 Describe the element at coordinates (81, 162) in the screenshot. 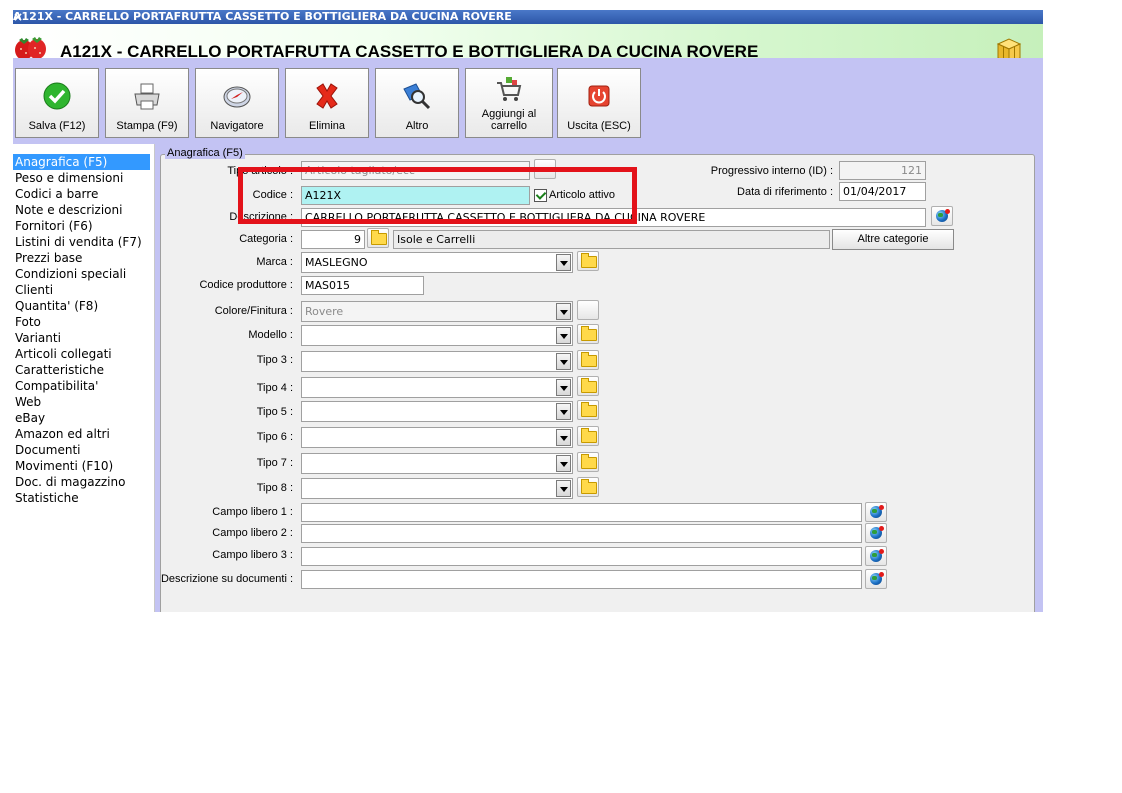

I see `nav-item: Anagrafica (F5)` at that location.